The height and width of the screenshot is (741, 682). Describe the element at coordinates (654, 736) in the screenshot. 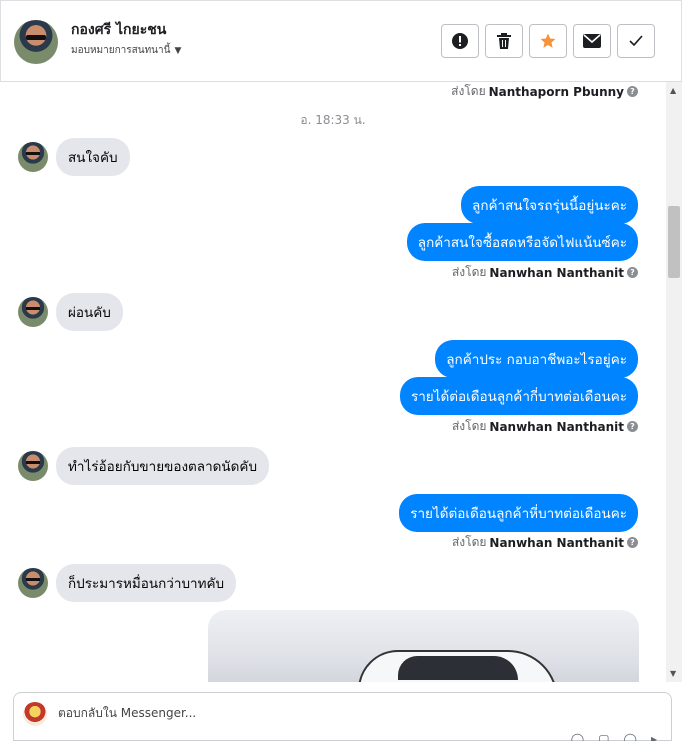

I see `like-icon: ▸` at that location.